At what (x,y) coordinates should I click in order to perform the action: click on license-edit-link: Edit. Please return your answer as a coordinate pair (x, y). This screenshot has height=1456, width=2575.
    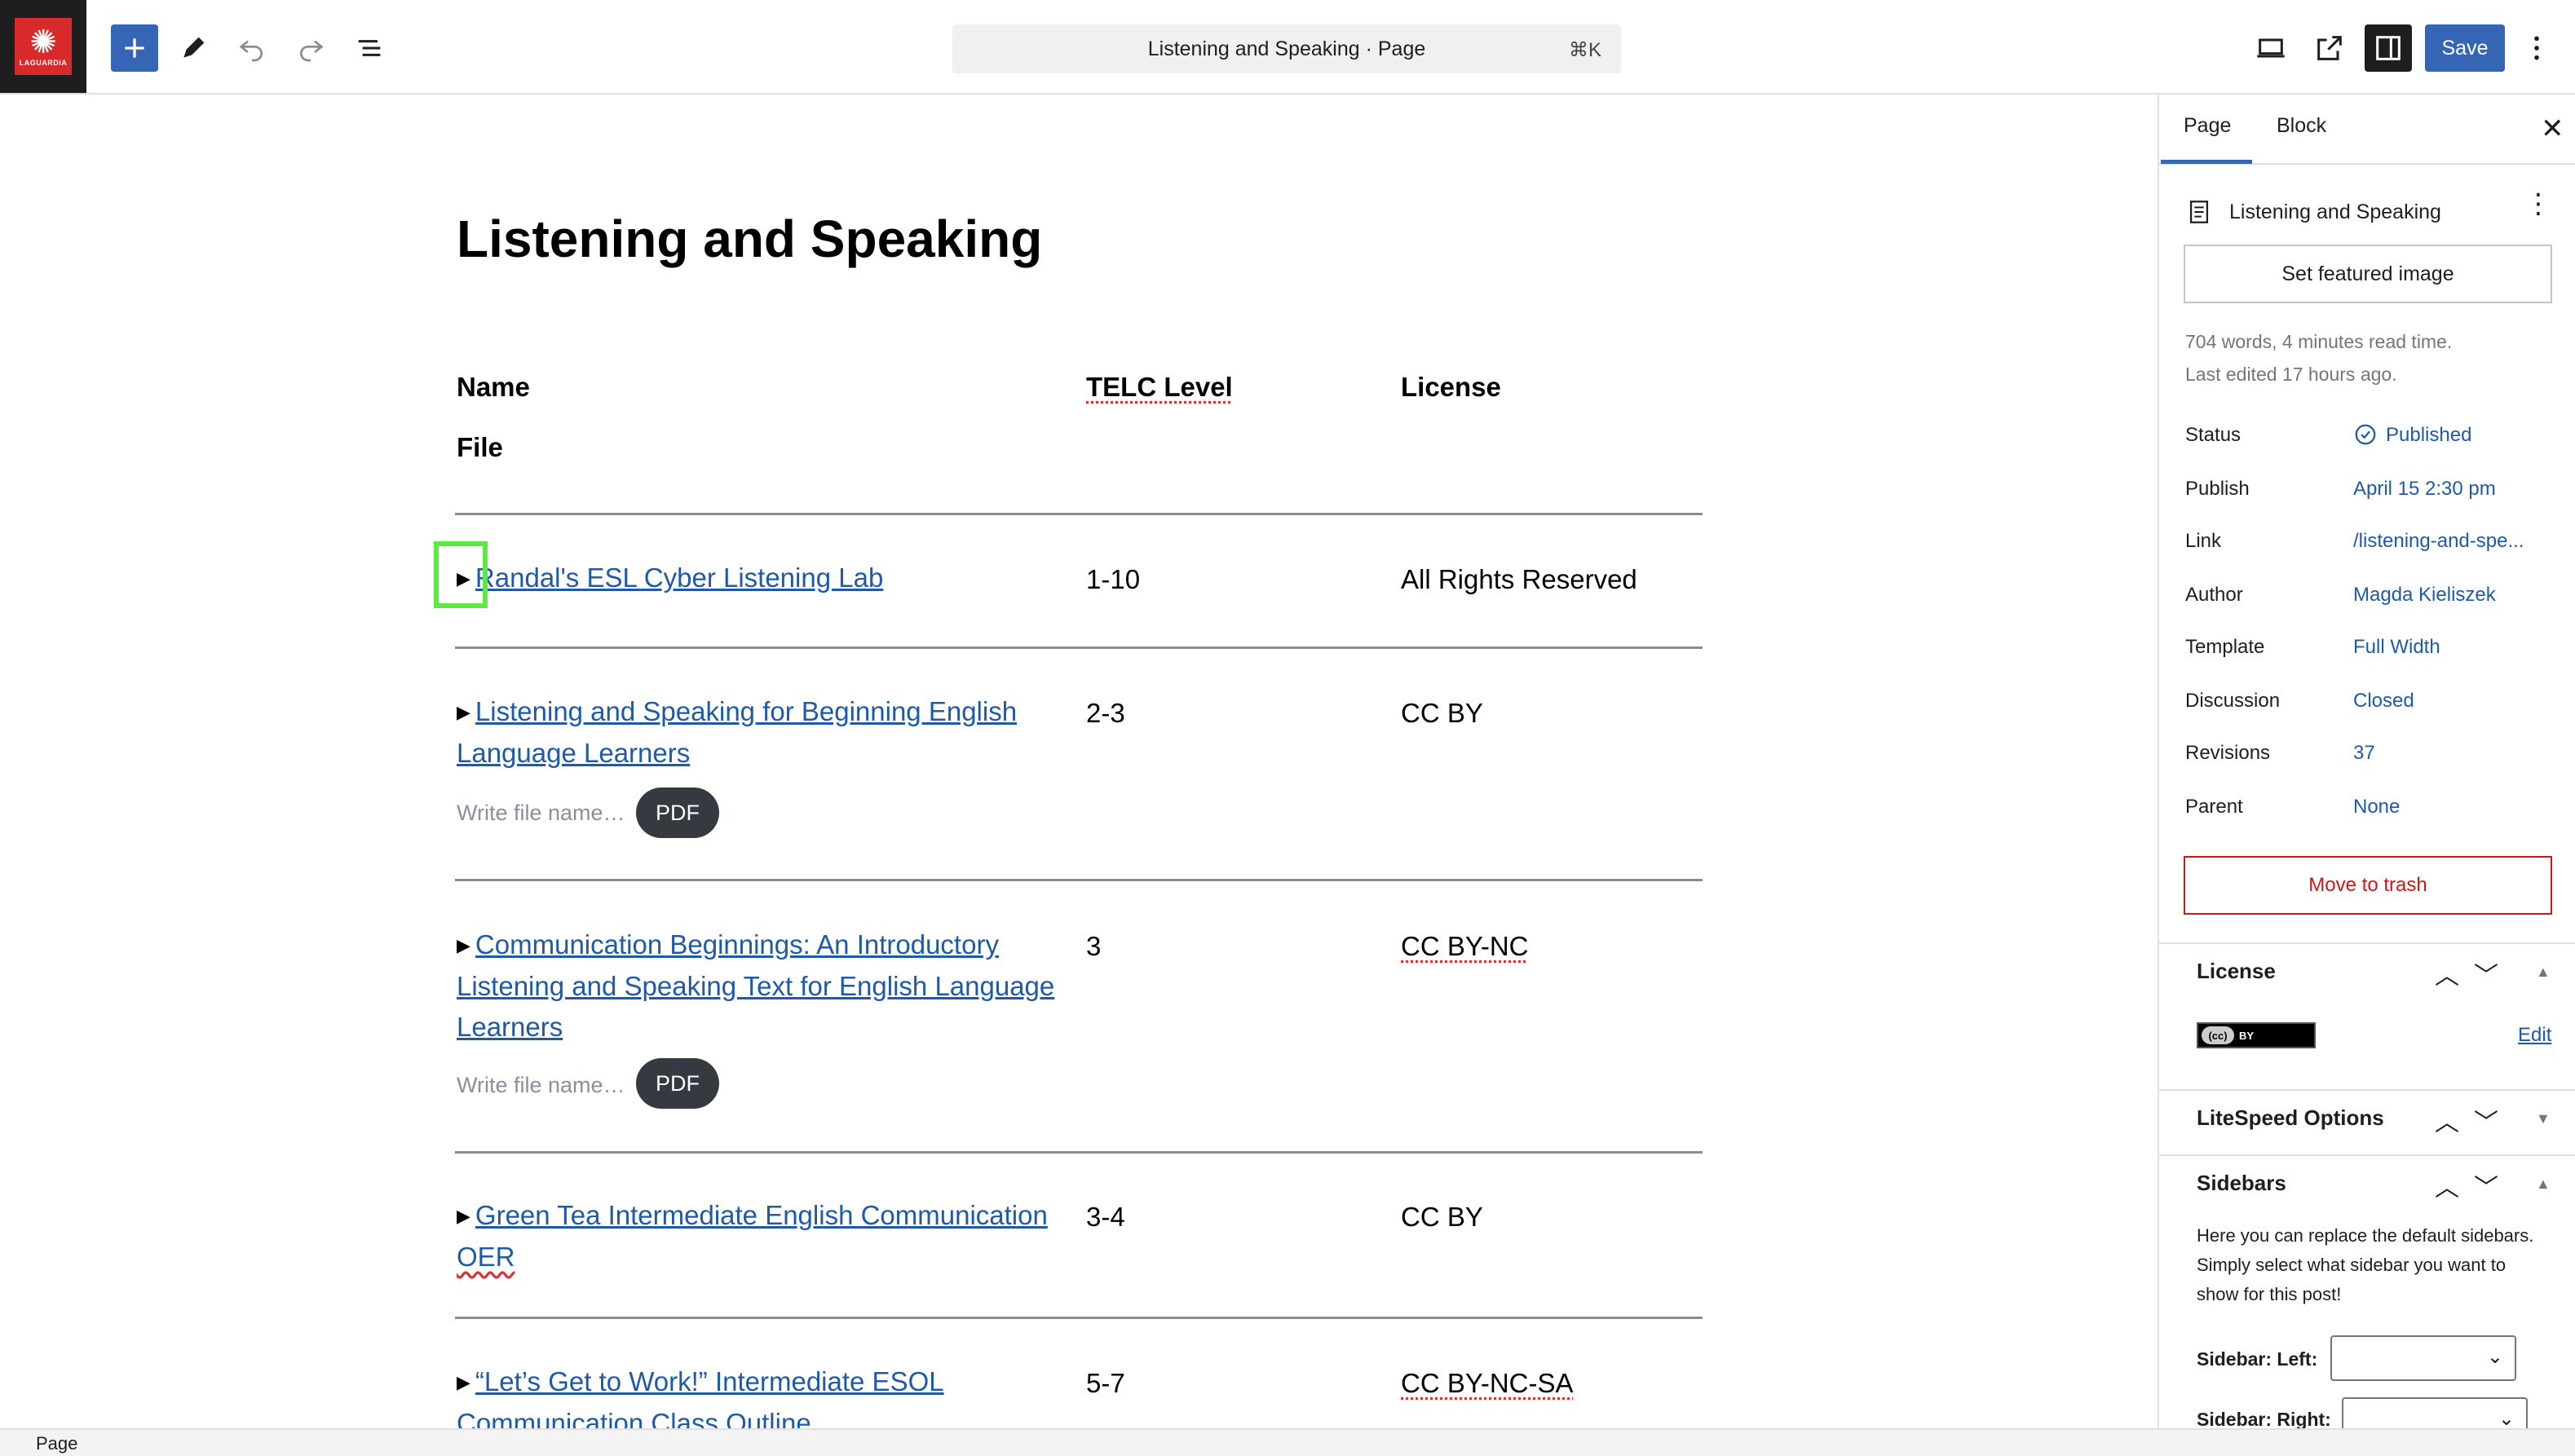
    Looking at the image, I should click on (2535, 1036).